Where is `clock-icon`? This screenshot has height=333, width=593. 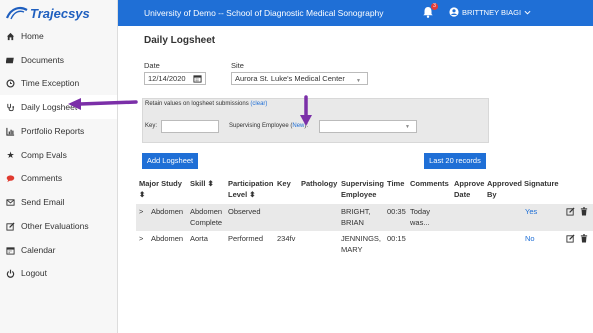
clock-icon is located at coordinates (10, 83).